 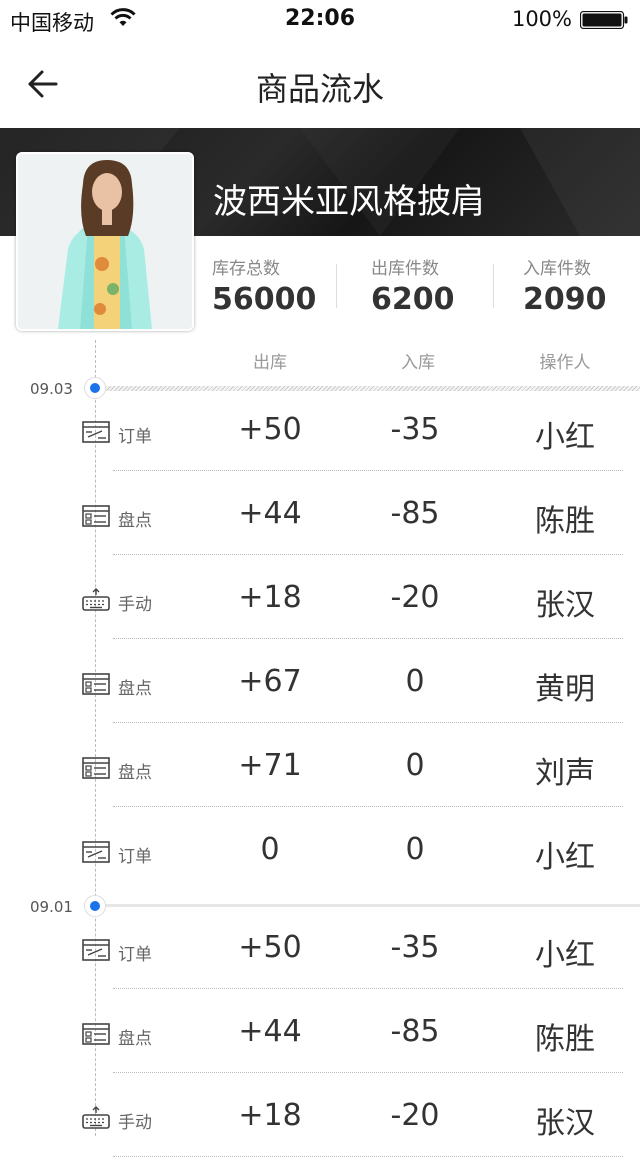 I want to click on product-name: 波西米亚风格披肩, so click(x=349, y=202).